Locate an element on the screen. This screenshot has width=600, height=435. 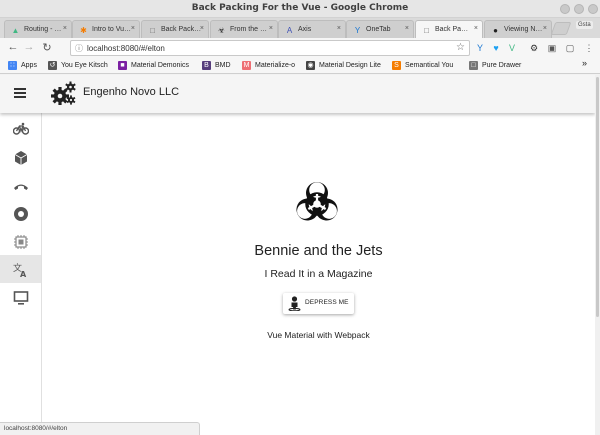
minimize-button is located at coordinates (565, 9).